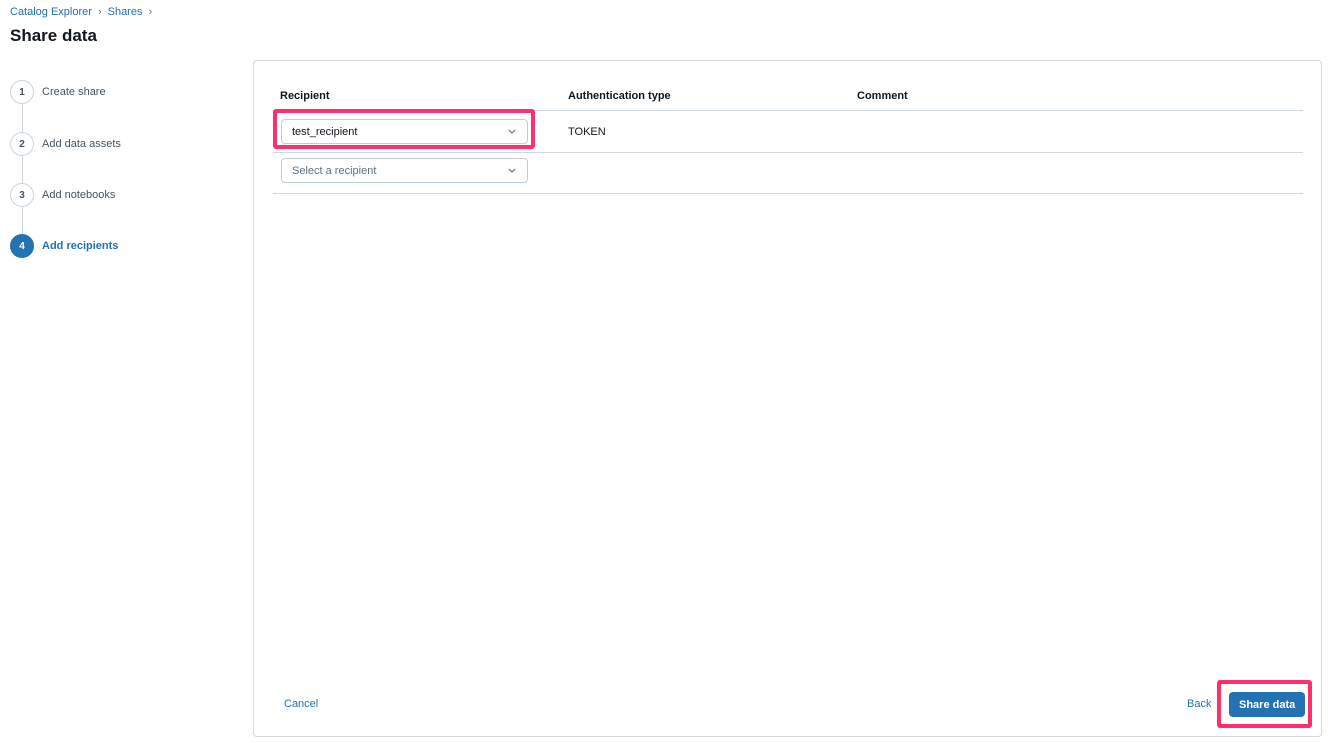 This screenshot has width=1331, height=743. I want to click on step-label: Add data assets, so click(81, 144).